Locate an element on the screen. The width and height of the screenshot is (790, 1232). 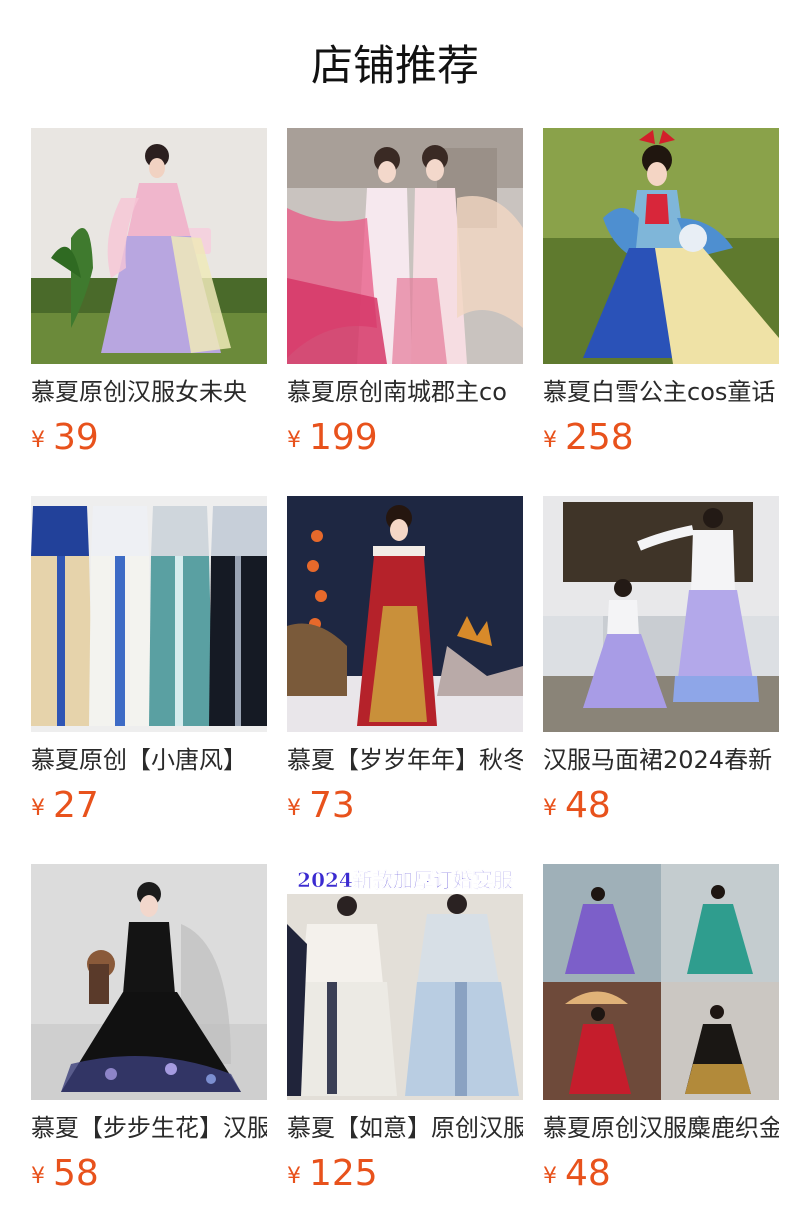
banner-text: 2024新款加厚订婚宴服 is located at coordinates (405, 880).